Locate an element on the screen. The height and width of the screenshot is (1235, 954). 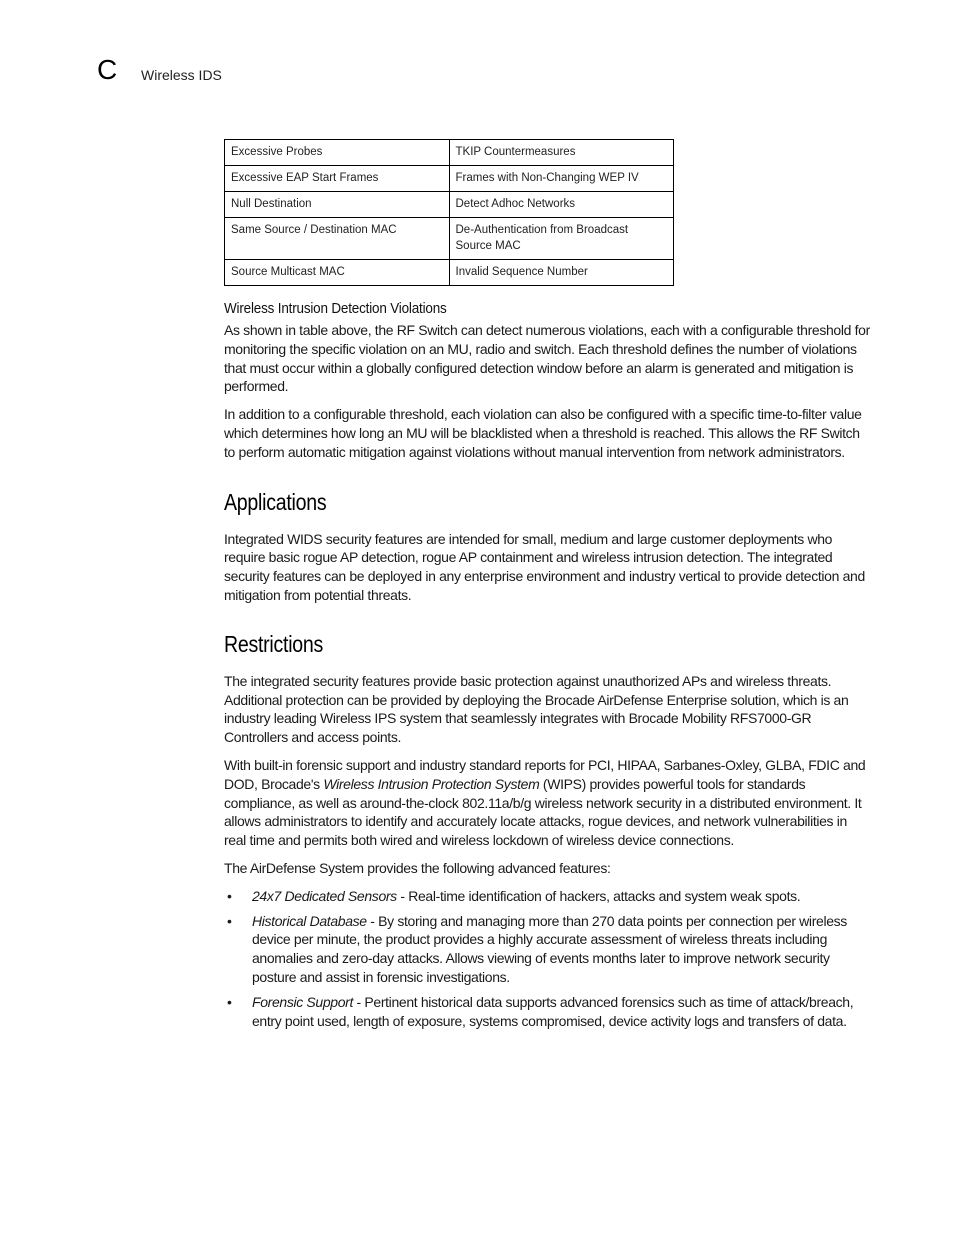
table-cell: Source Multicast MAC is located at coordinates (337, 272).